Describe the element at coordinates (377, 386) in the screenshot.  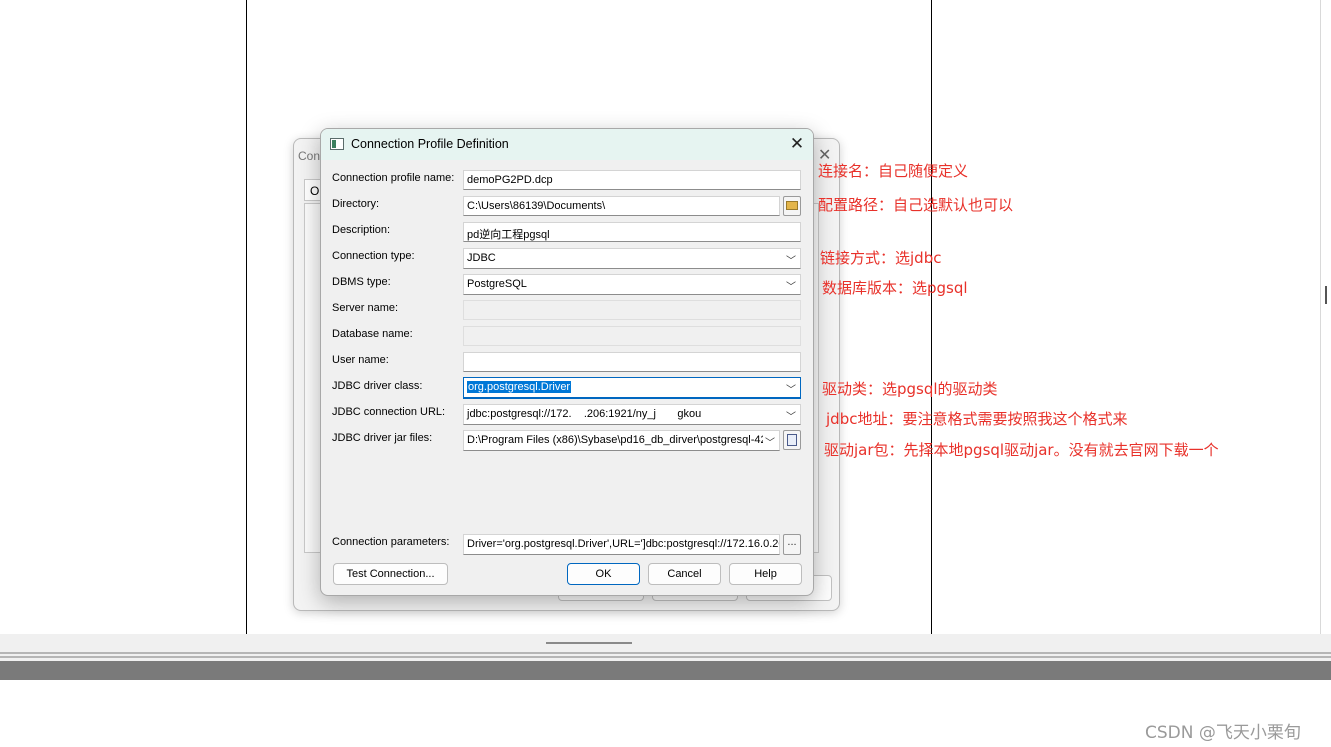
I see `jdbc-driver-class-label: JDBC driver class:` at that location.